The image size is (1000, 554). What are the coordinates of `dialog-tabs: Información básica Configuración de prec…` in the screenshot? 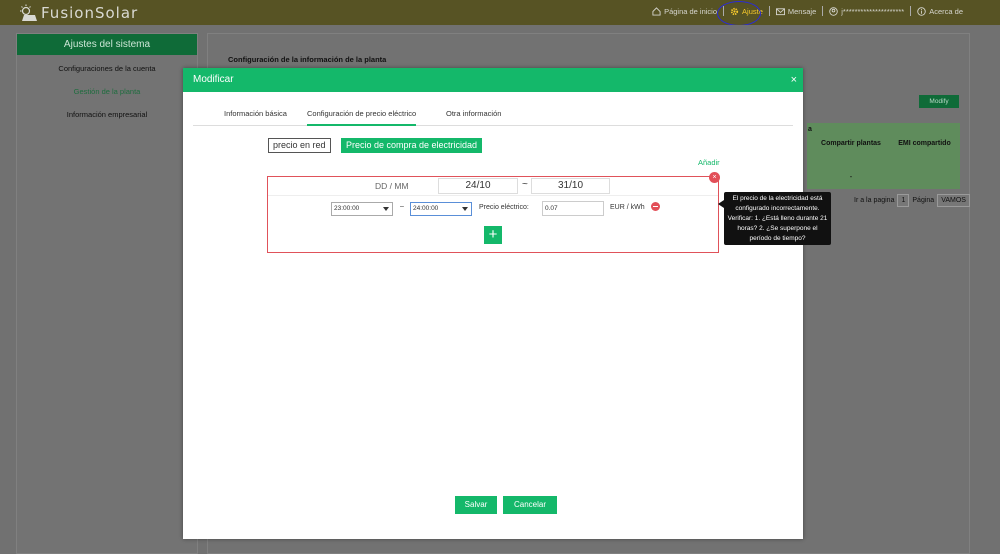 It's located at (493, 114).